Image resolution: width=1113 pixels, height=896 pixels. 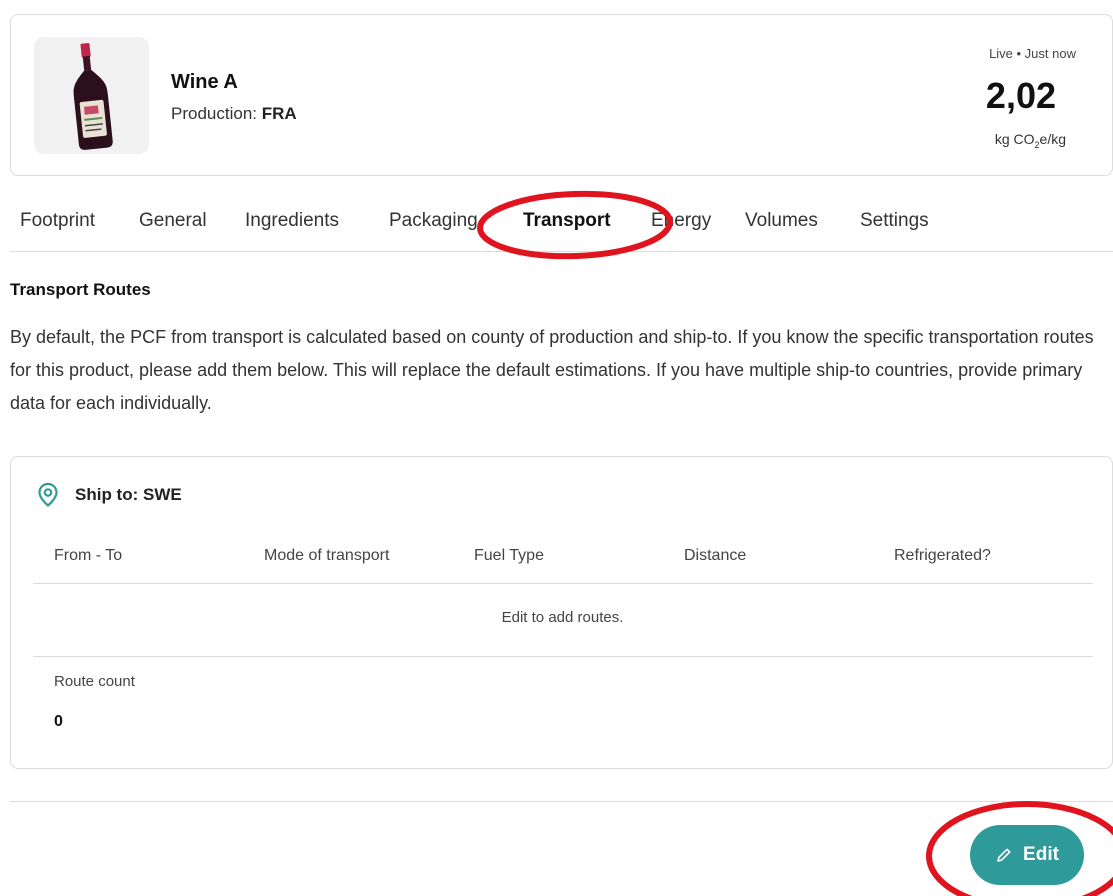 I want to click on tab-general: General, so click(x=173, y=221).